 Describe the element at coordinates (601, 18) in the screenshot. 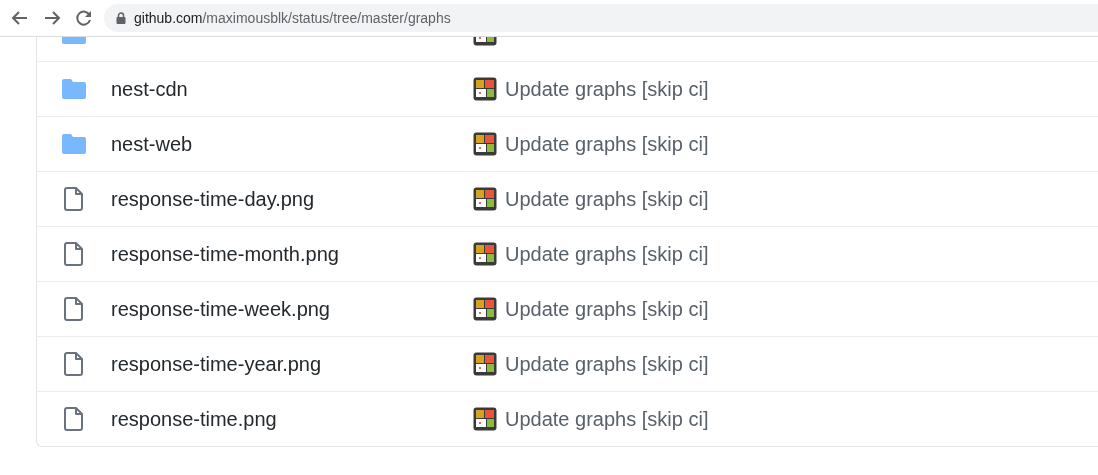

I see `address-bar: github.com/maximousblk/status/tree/master/graphs` at that location.